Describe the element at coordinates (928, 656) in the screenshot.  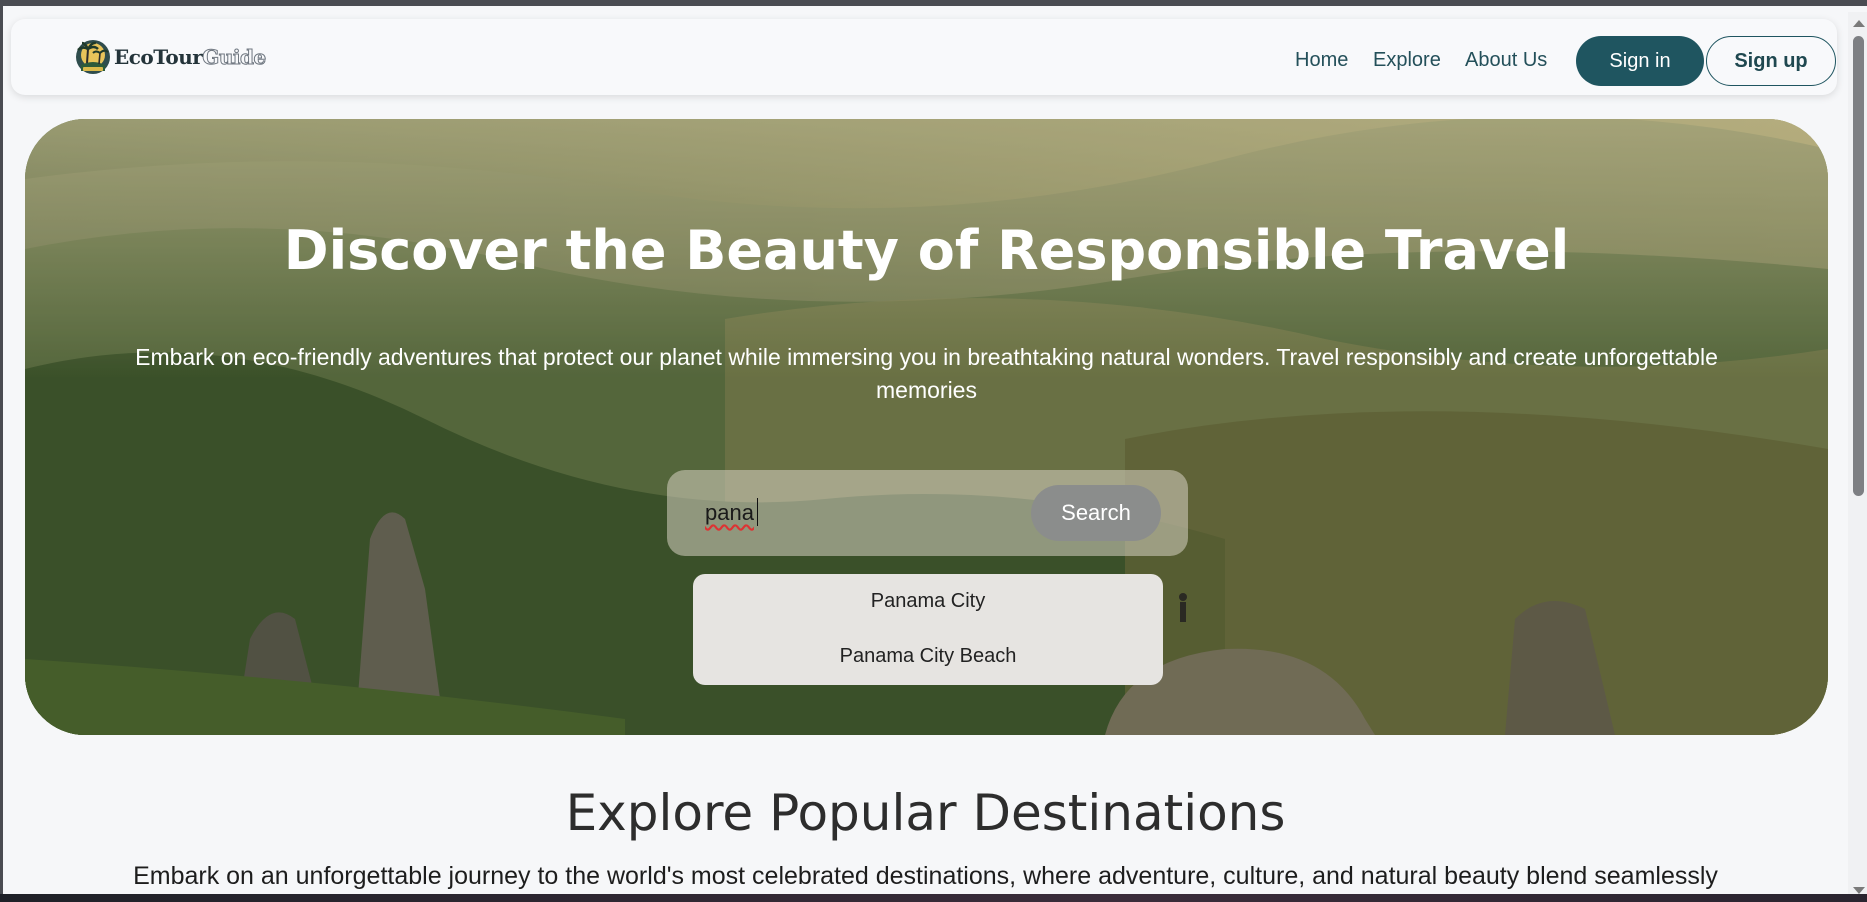
I see `suggestion-item: Panama City Beach` at that location.